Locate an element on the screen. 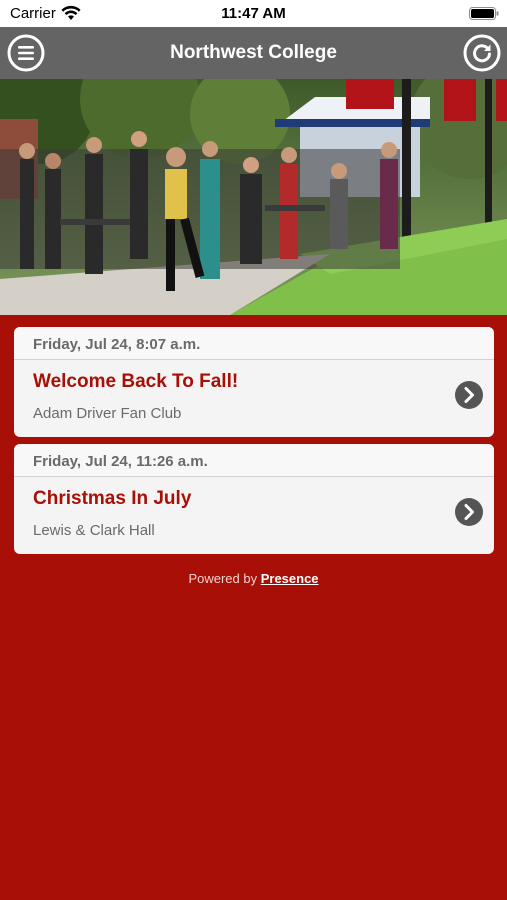  event-date: Friday, Jul 24, 8:07 a.m. is located at coordinates (254, 343).